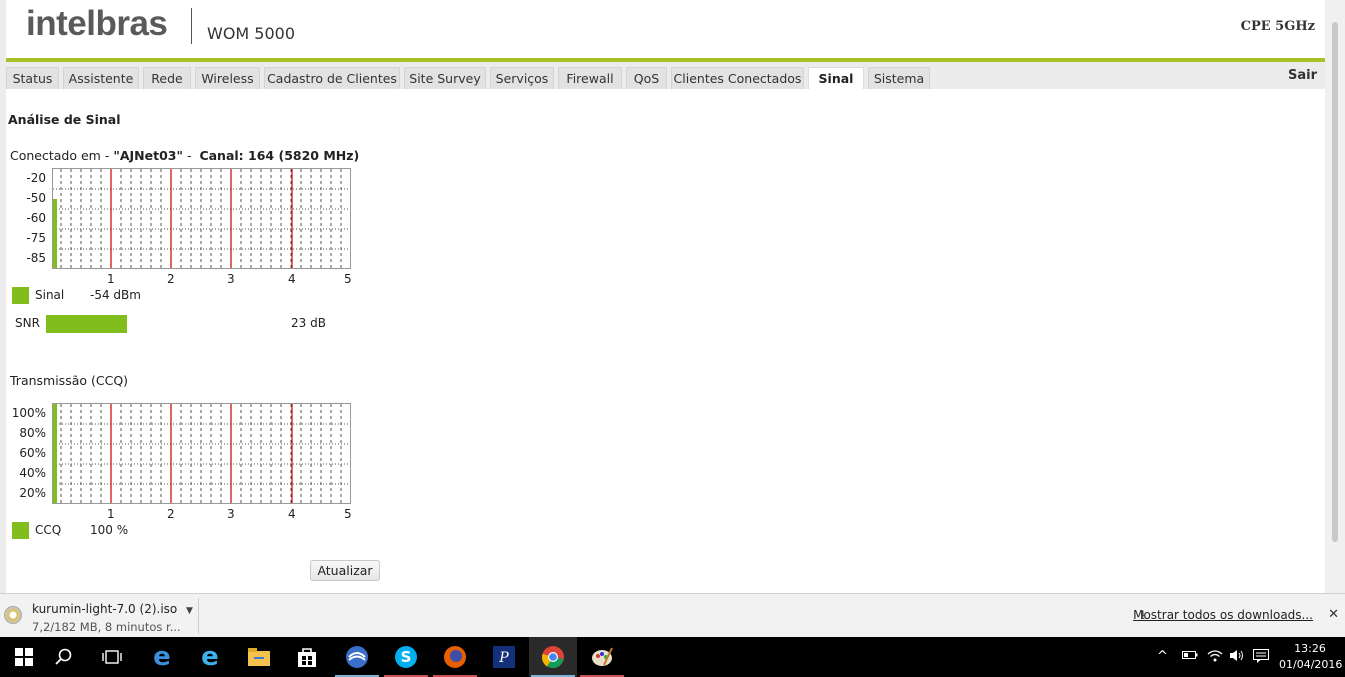 The height and width of the screenshot is (677, 1345). I want to click on snr-bar, so click(86, 324).